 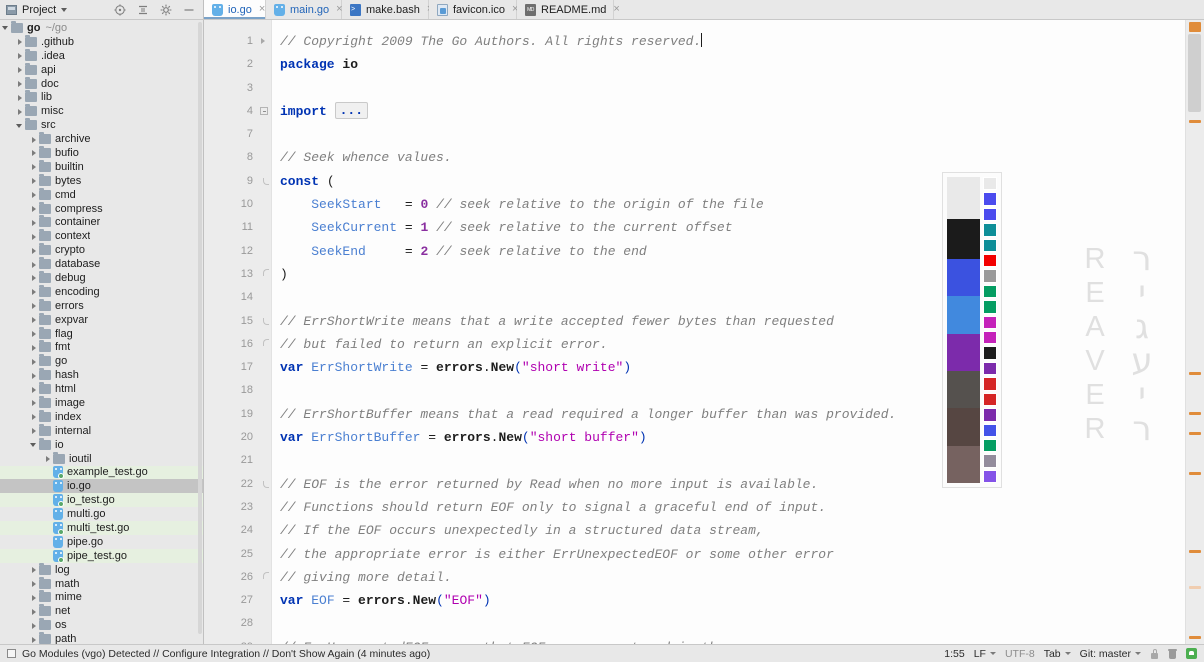 What do you see at coordinates (166, 10) in the screenshot?
I see `settings-gear-icon` at bounding box center [166, 10].